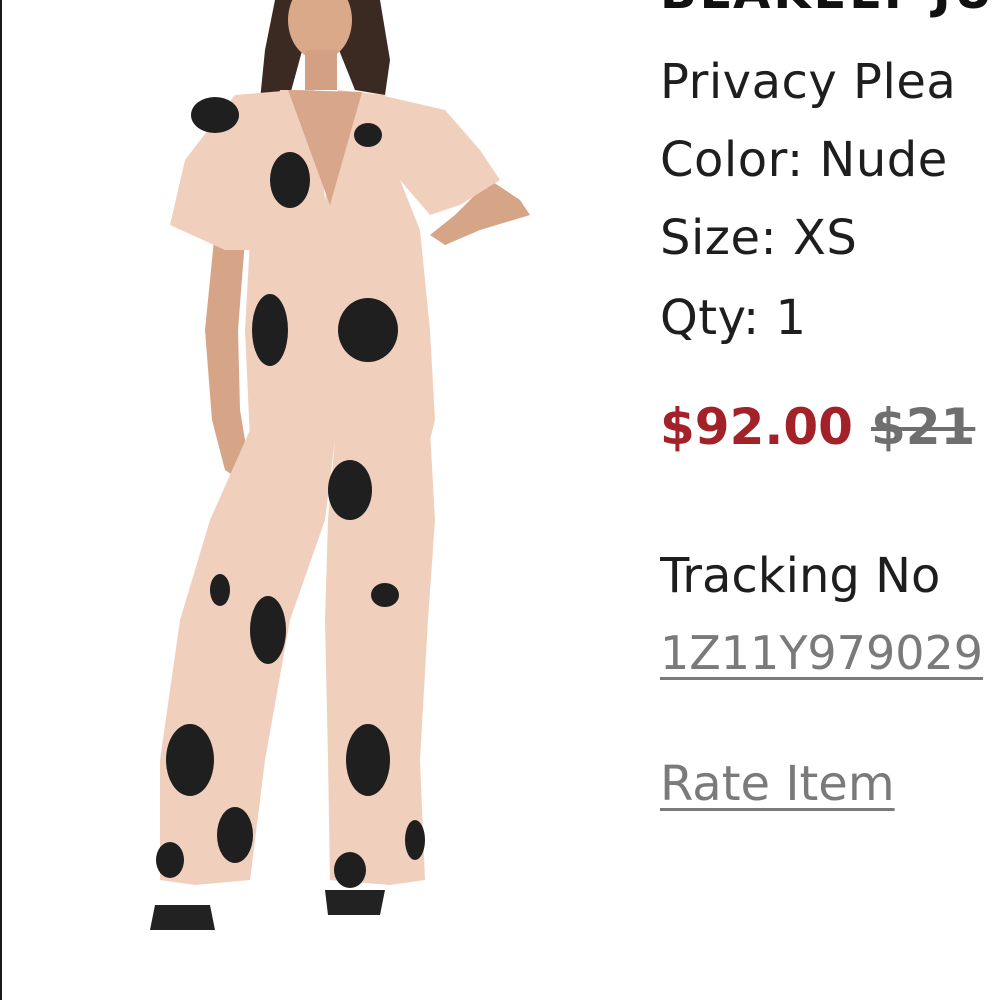 This screenshot has height=1000, width=1000. I want to click on price-row: $92.00 $21, so click(817, 427).